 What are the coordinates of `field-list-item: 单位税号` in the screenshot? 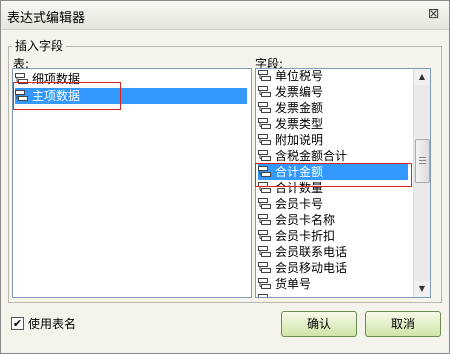 It's located at (291, 76).